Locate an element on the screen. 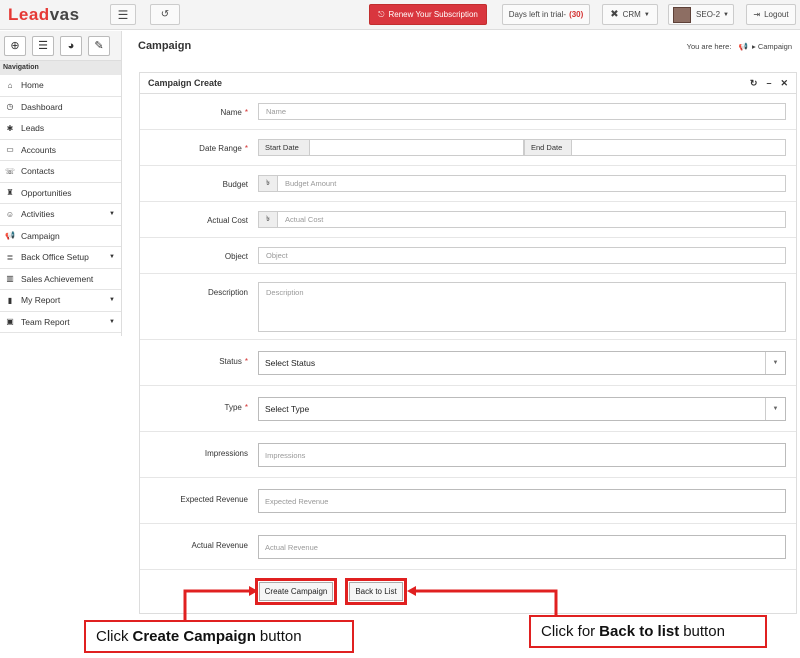 Image resolution: width=800 pixels, height=658 pixels. arrow-to-back is located at coordinates (486, 602).